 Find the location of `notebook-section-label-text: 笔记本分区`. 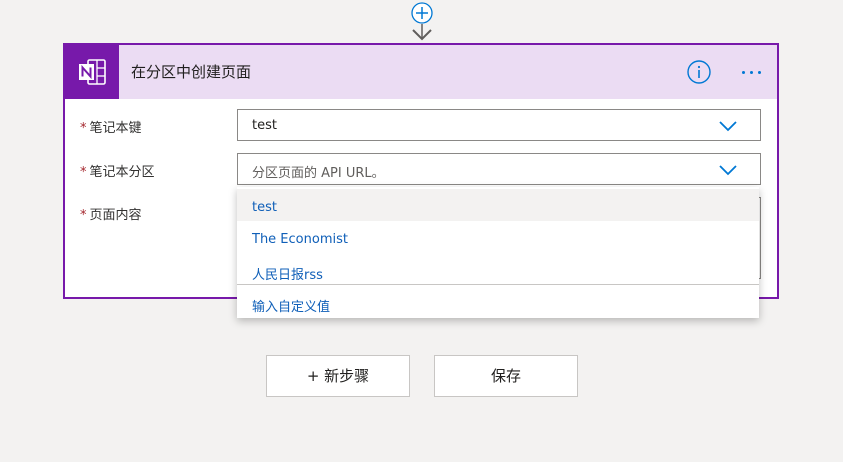

notebook-section-label-text: 笔记本分区 is located at coordinates (122, 172).